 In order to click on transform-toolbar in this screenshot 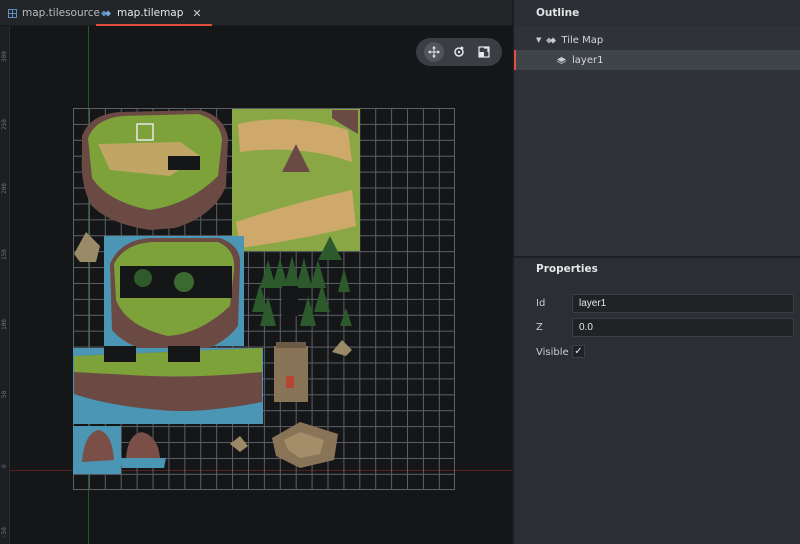, I will do `click(459, 52)`.